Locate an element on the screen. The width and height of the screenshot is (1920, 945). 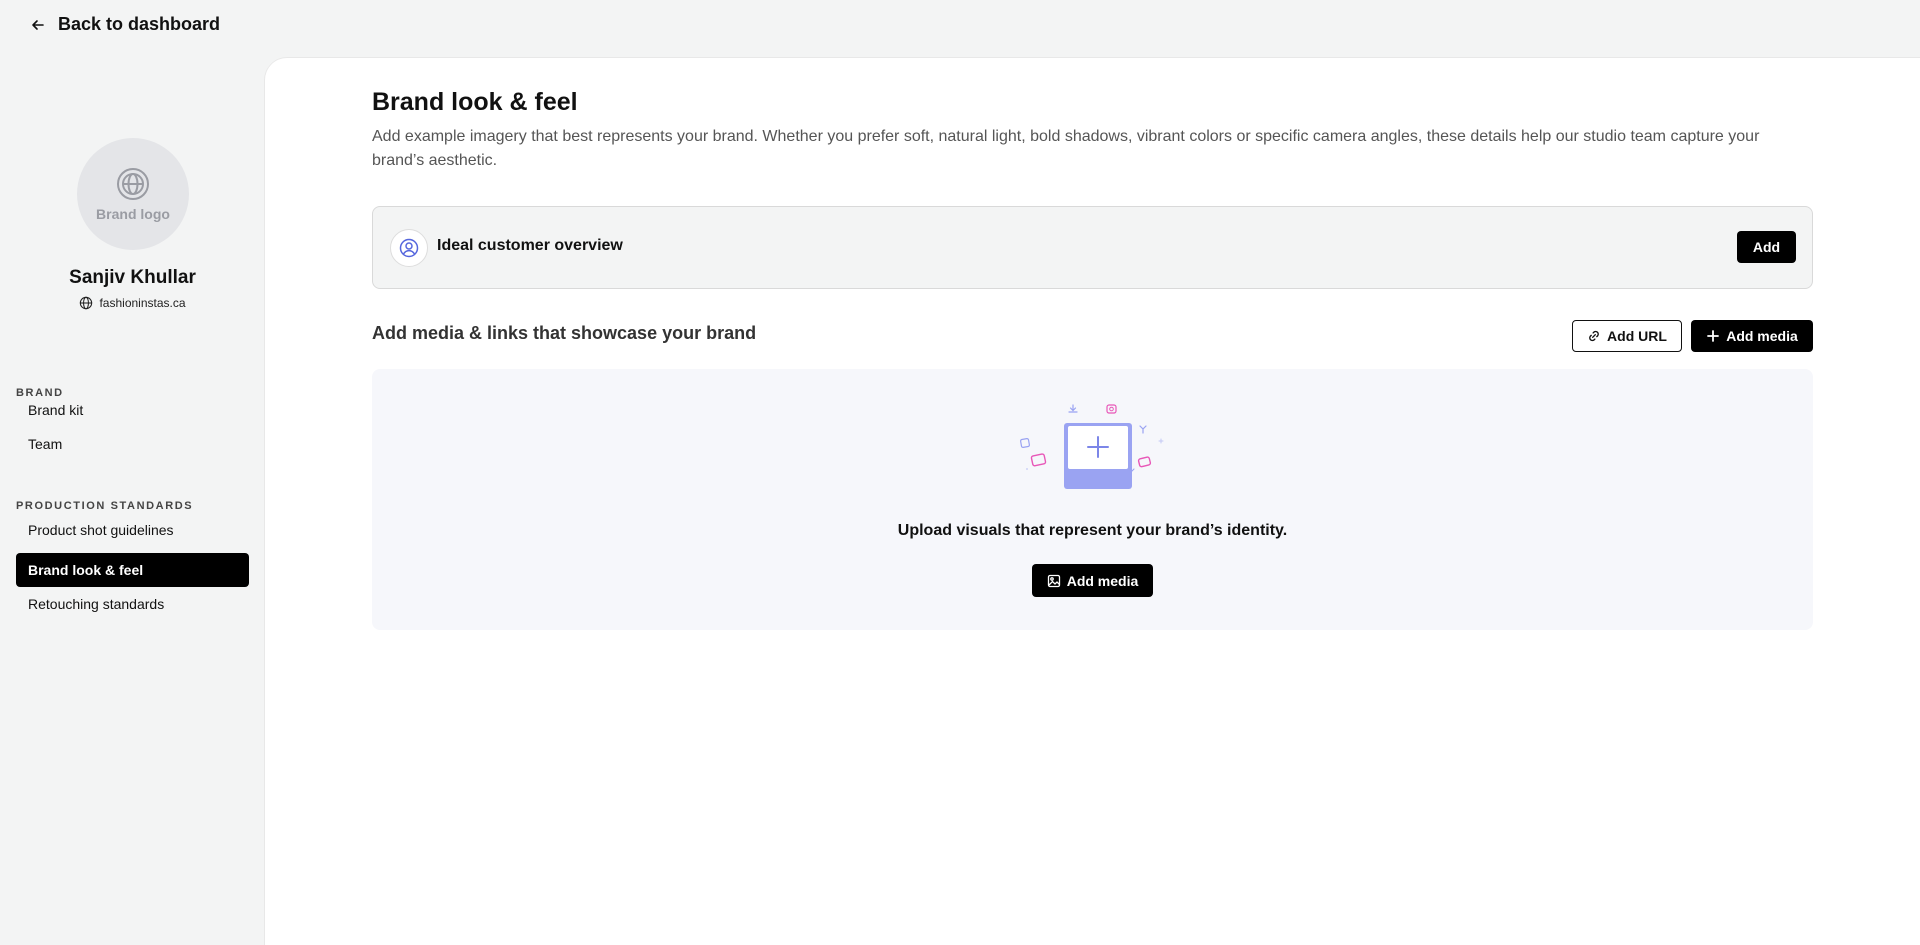
add-media-label: Add media is located at coordinates (1762, 336).